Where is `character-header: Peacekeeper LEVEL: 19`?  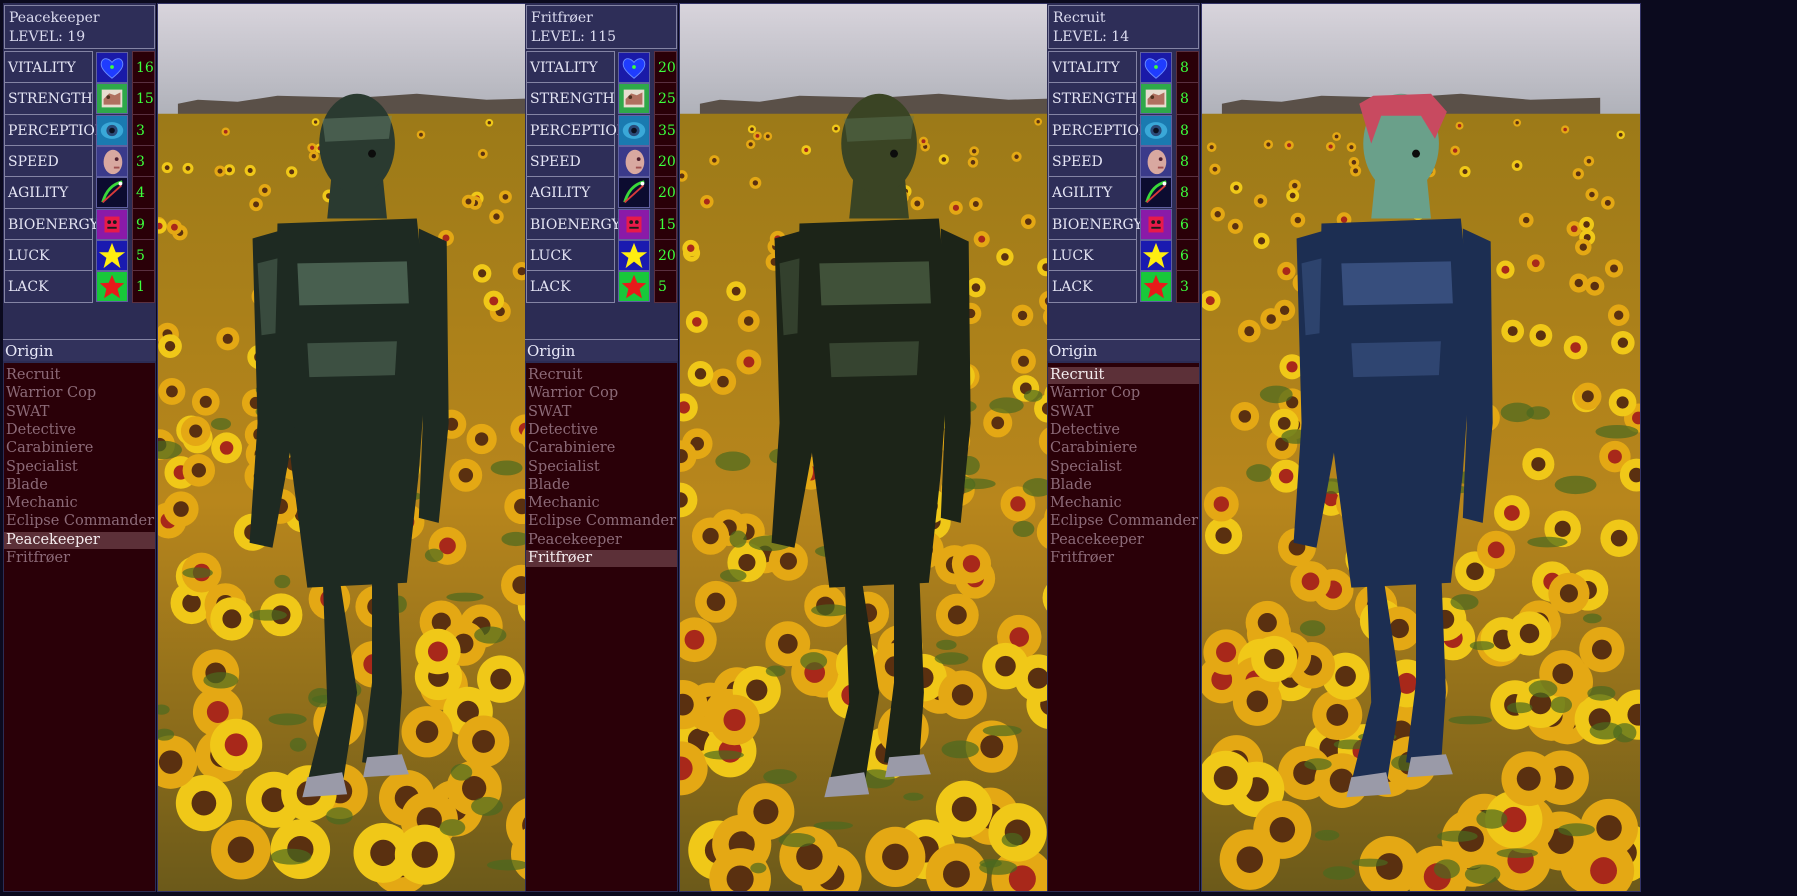 character-header: Peacekeeper LEVEL: 19 is located at coordinates (79, 27).